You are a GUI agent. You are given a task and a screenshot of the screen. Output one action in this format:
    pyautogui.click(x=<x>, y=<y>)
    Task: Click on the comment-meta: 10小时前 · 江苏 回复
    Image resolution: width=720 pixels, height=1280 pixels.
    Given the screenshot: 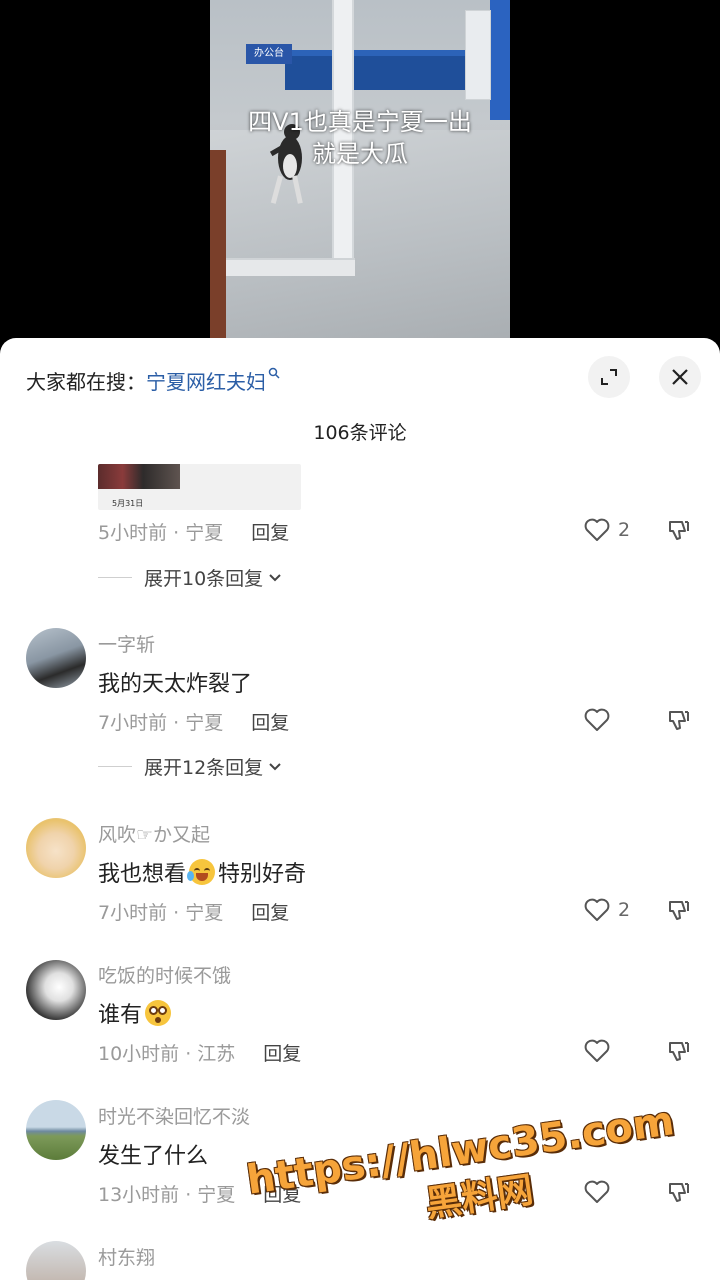 What is the action you would take?
    pyautogui.click(x=199, y=1052)
    